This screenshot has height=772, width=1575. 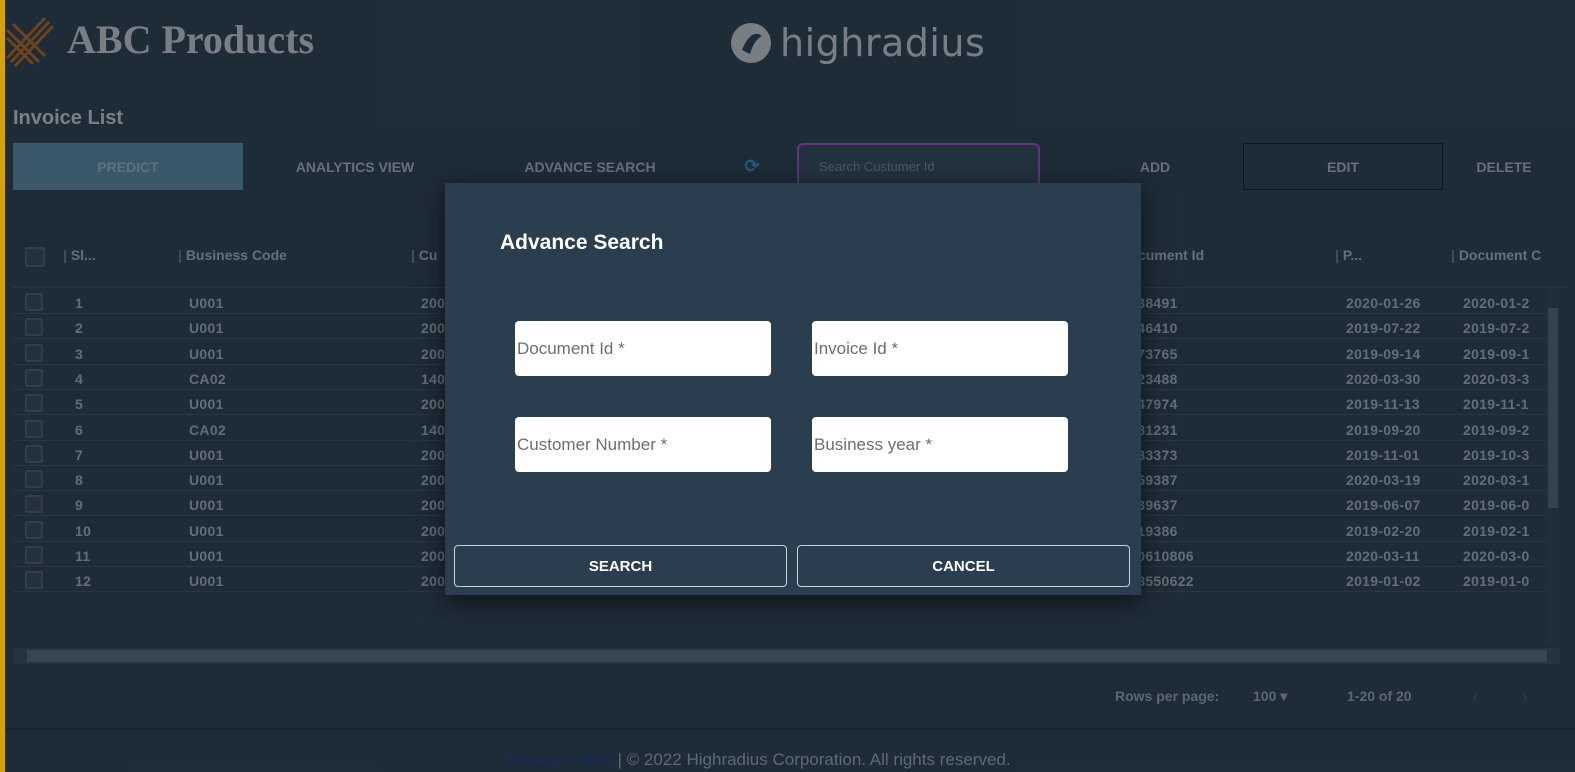 What do you see at coordinates (643, 348) in the screenshot?
I see `document-id-field: Document Id *` at bounding box center [643, 348].